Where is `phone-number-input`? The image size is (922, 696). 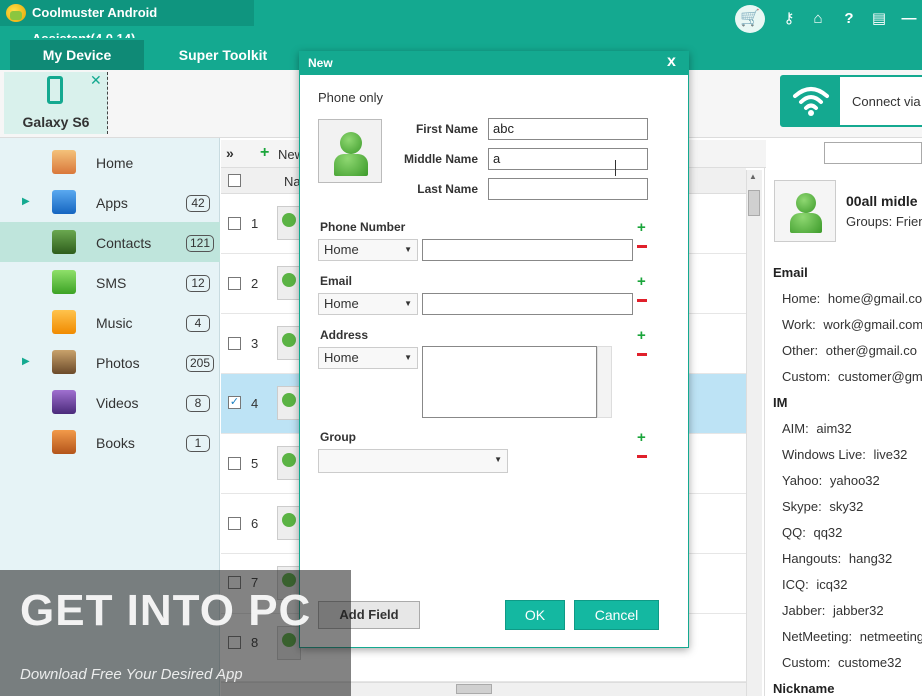 phone-number-input is located at coordinates (527, 250).